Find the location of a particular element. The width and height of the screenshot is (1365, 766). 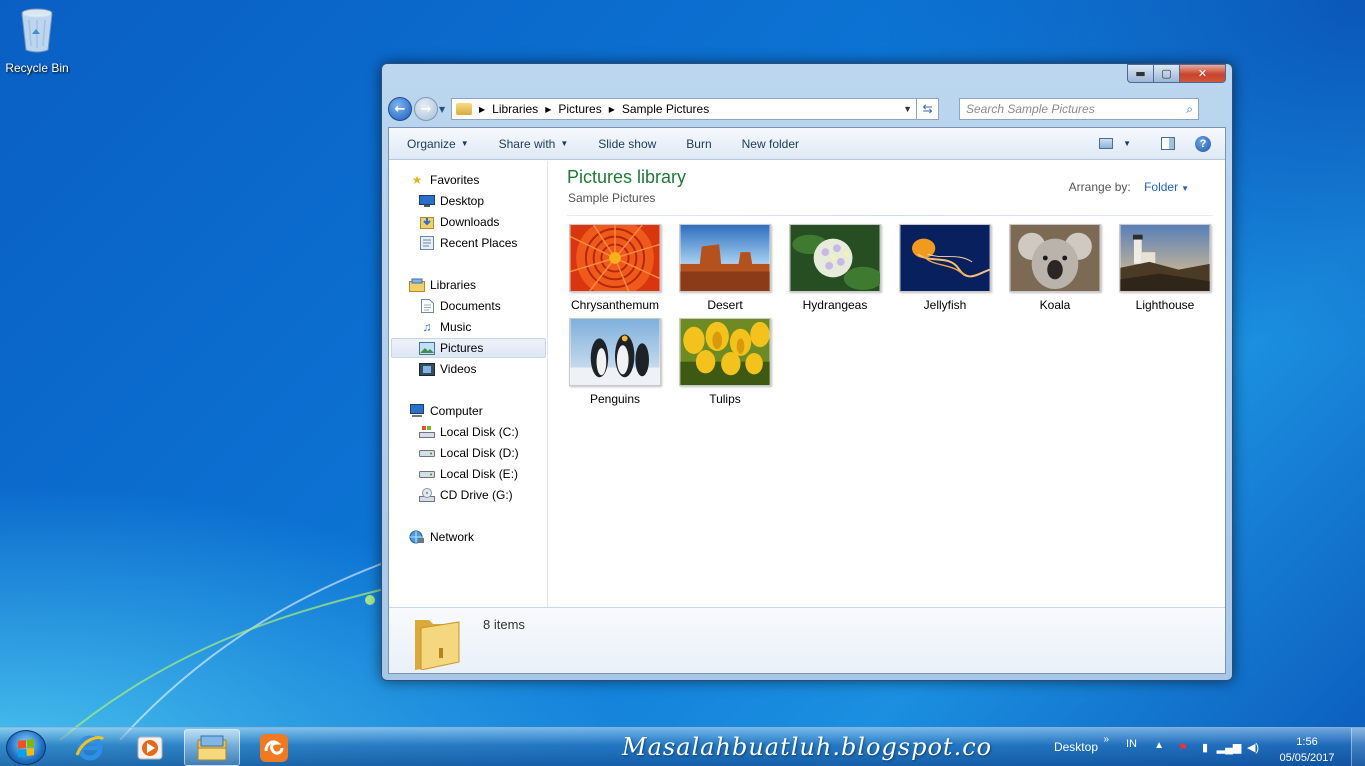

recycle-bin-shortcut: Recycle Bin is located at coordinates (37, 40).